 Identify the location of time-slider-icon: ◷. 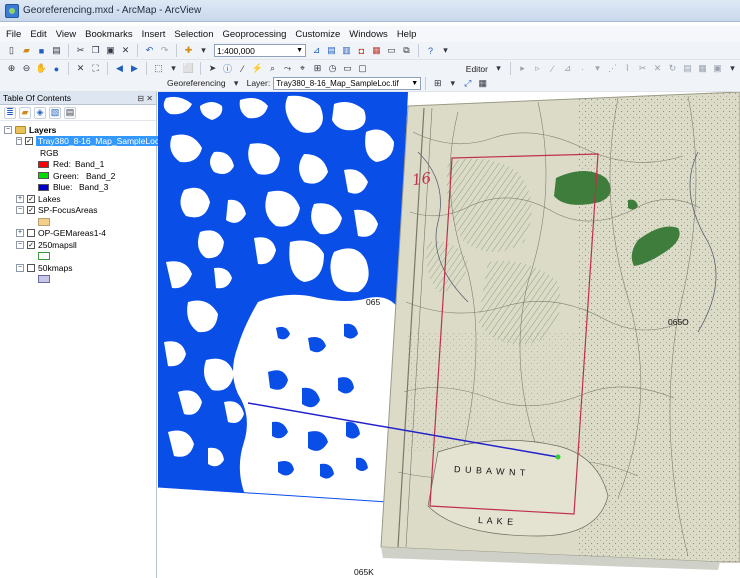
(332, 68).